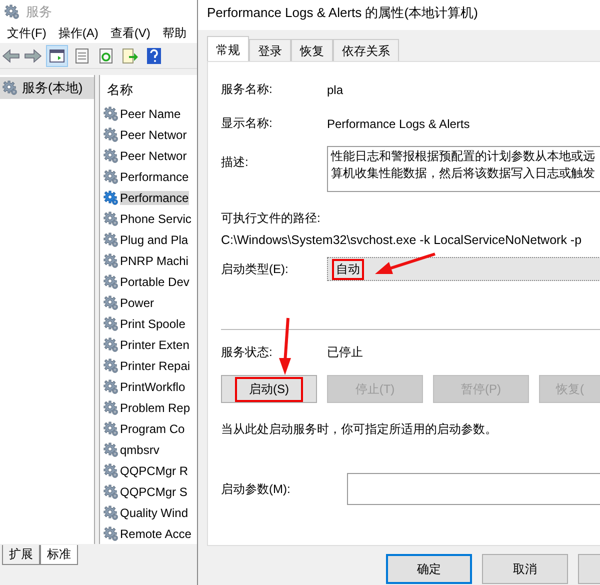  I want to click on menu-item: 操作(A), so click(78, 33).